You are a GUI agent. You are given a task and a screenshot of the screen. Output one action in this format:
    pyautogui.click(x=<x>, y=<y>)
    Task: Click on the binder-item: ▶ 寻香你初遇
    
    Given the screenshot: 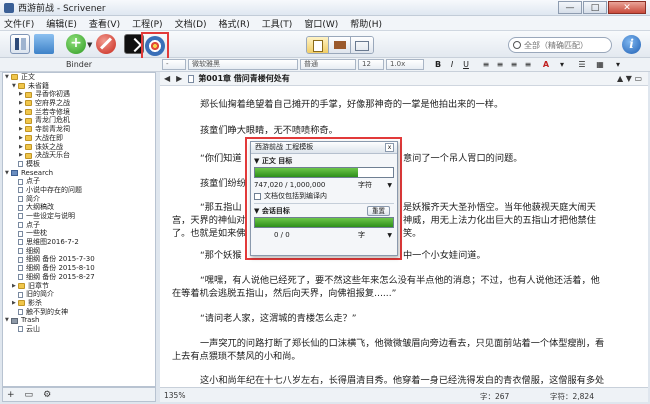 What is the action you would take?
    pyautogui.click(x=79, y=94)
    